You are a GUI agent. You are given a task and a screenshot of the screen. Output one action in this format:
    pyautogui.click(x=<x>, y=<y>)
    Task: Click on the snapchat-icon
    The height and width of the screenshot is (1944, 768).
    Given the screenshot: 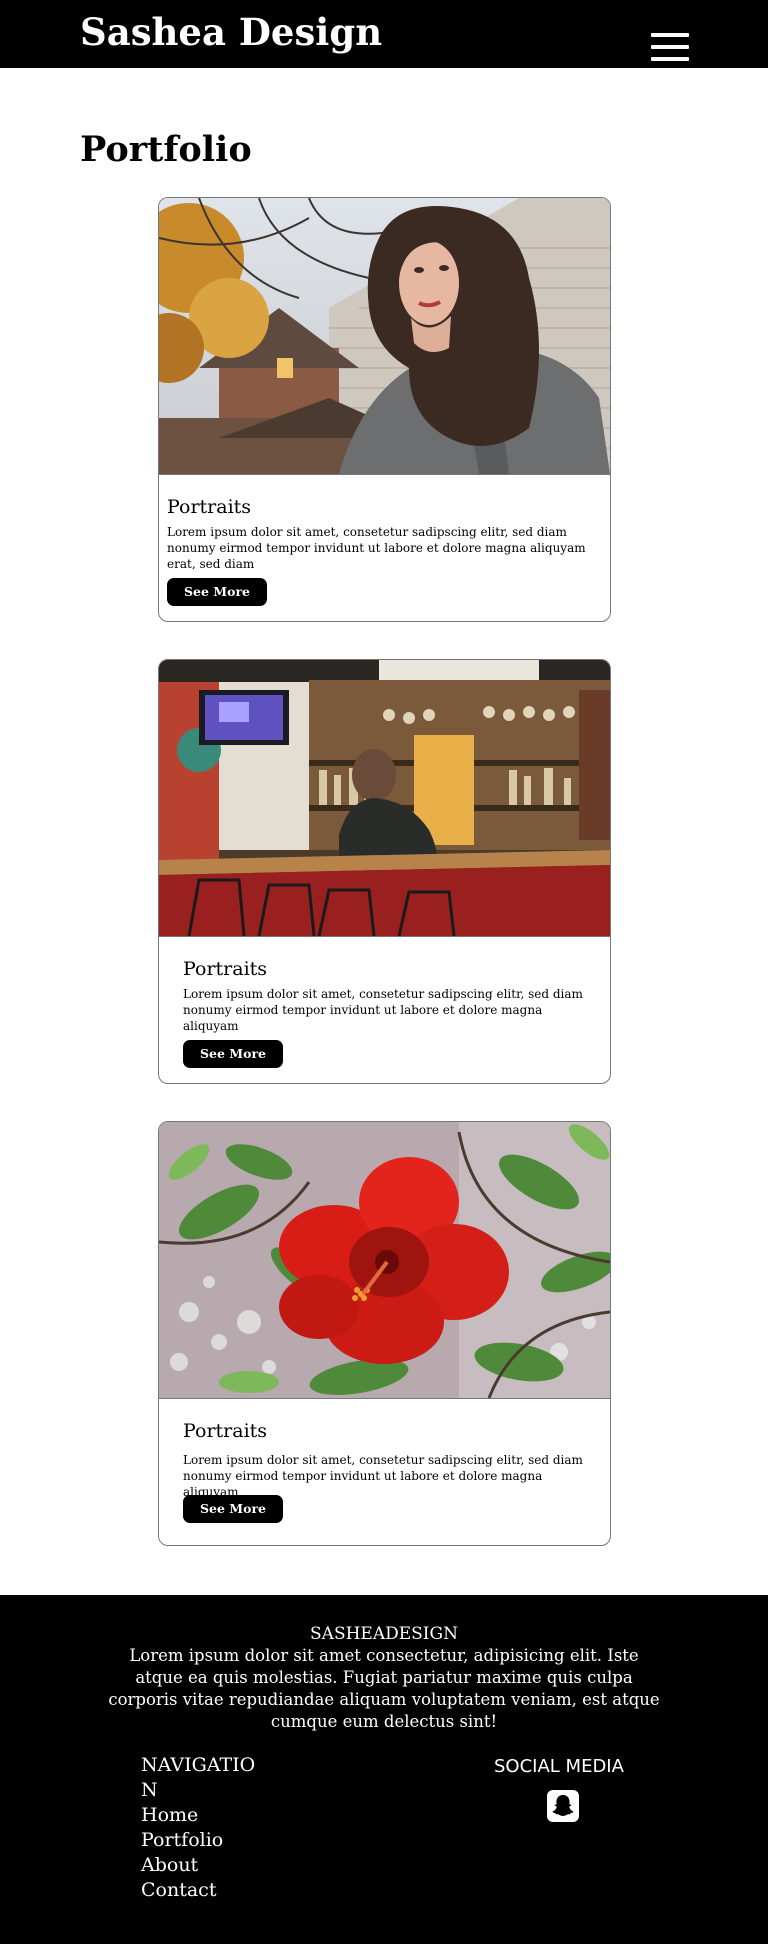 What is the action you would take?
    pyautogui.click(x=563, y=1806)
    